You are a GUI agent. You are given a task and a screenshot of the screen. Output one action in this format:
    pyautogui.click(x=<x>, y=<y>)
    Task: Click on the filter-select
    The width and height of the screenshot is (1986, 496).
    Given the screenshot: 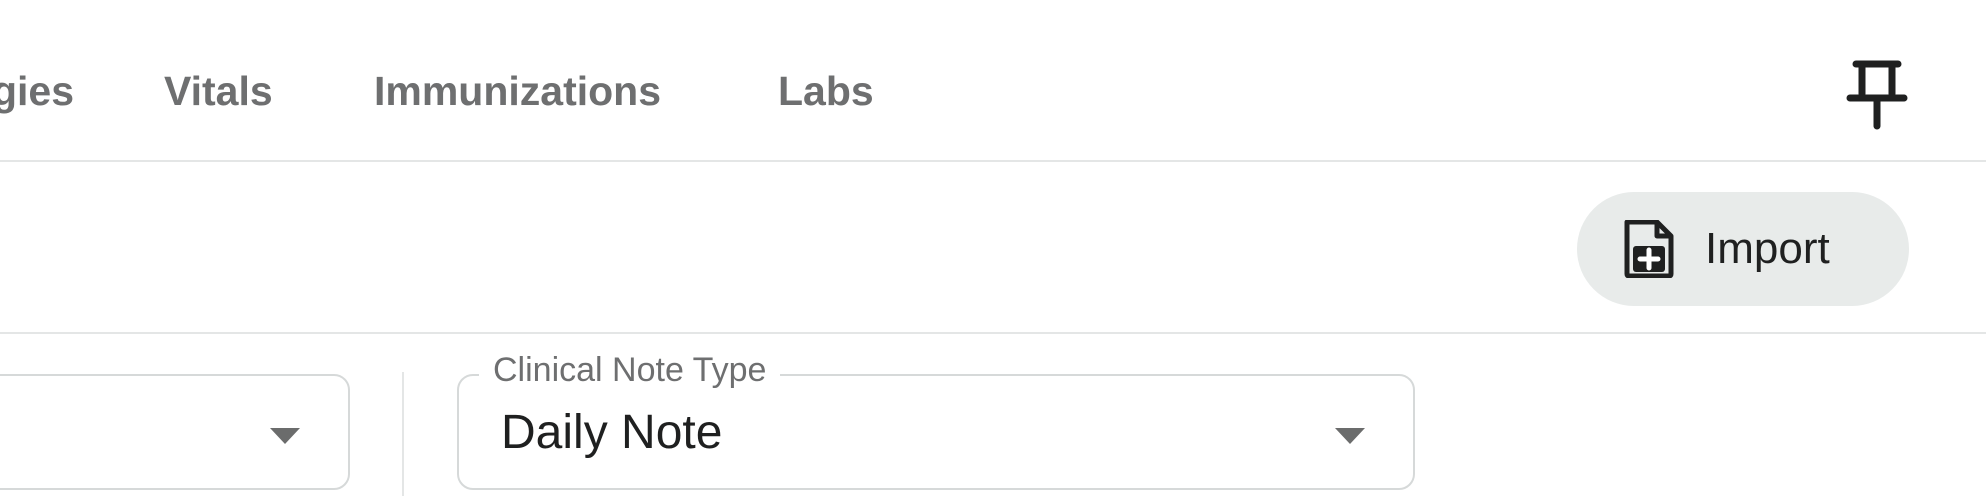 What is the action you would take?
    pyautogui.click(x=175, y=432)
    